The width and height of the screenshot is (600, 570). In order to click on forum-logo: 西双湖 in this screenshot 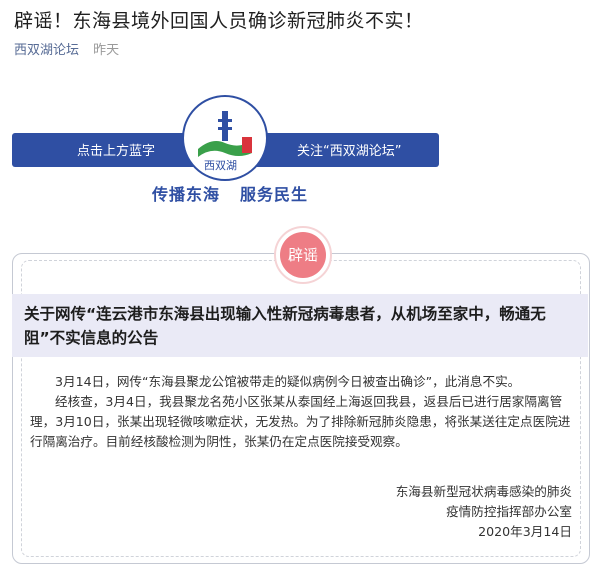, I will do `click(225, 138)`.